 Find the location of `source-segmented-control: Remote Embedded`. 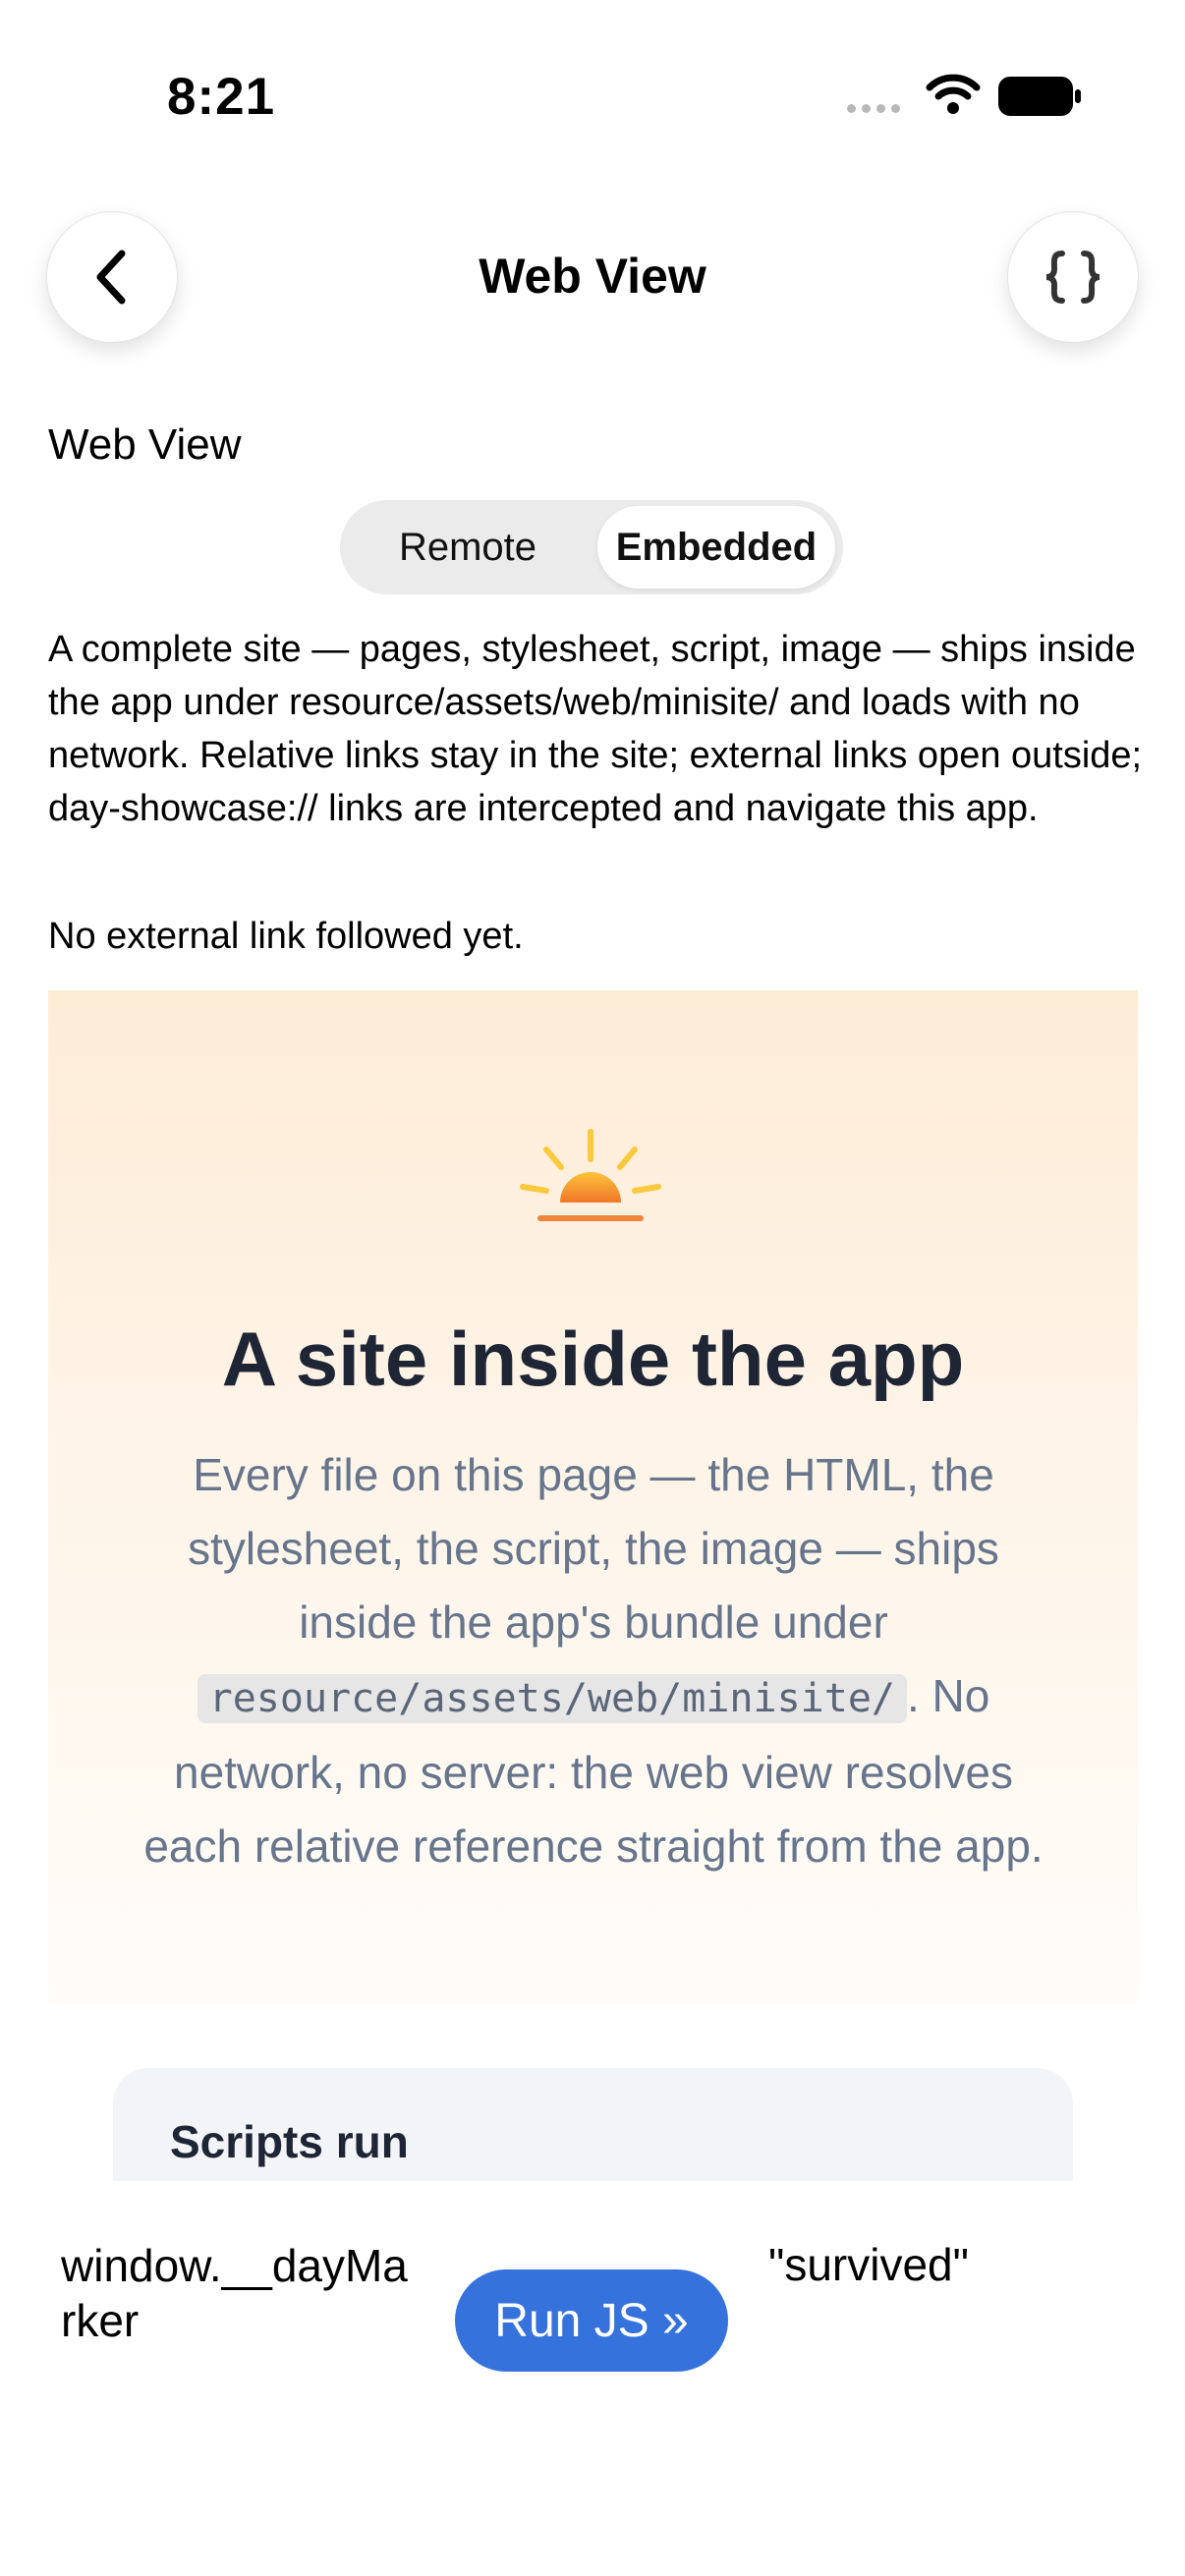

source-segmented-control: Remote Embedded is located at coordinates (592, 547).